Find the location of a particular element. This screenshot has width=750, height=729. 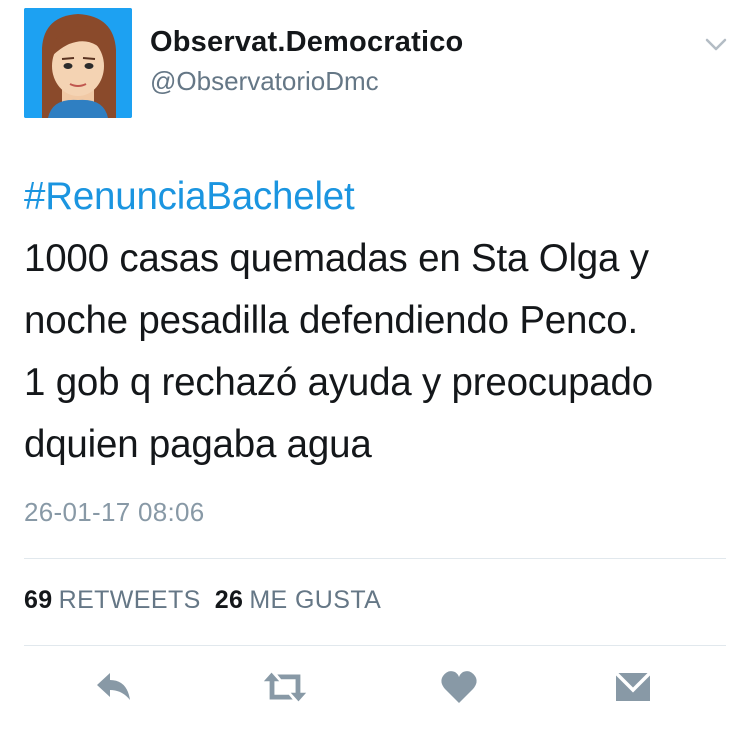

like-button is located at coordinates (459, 687).